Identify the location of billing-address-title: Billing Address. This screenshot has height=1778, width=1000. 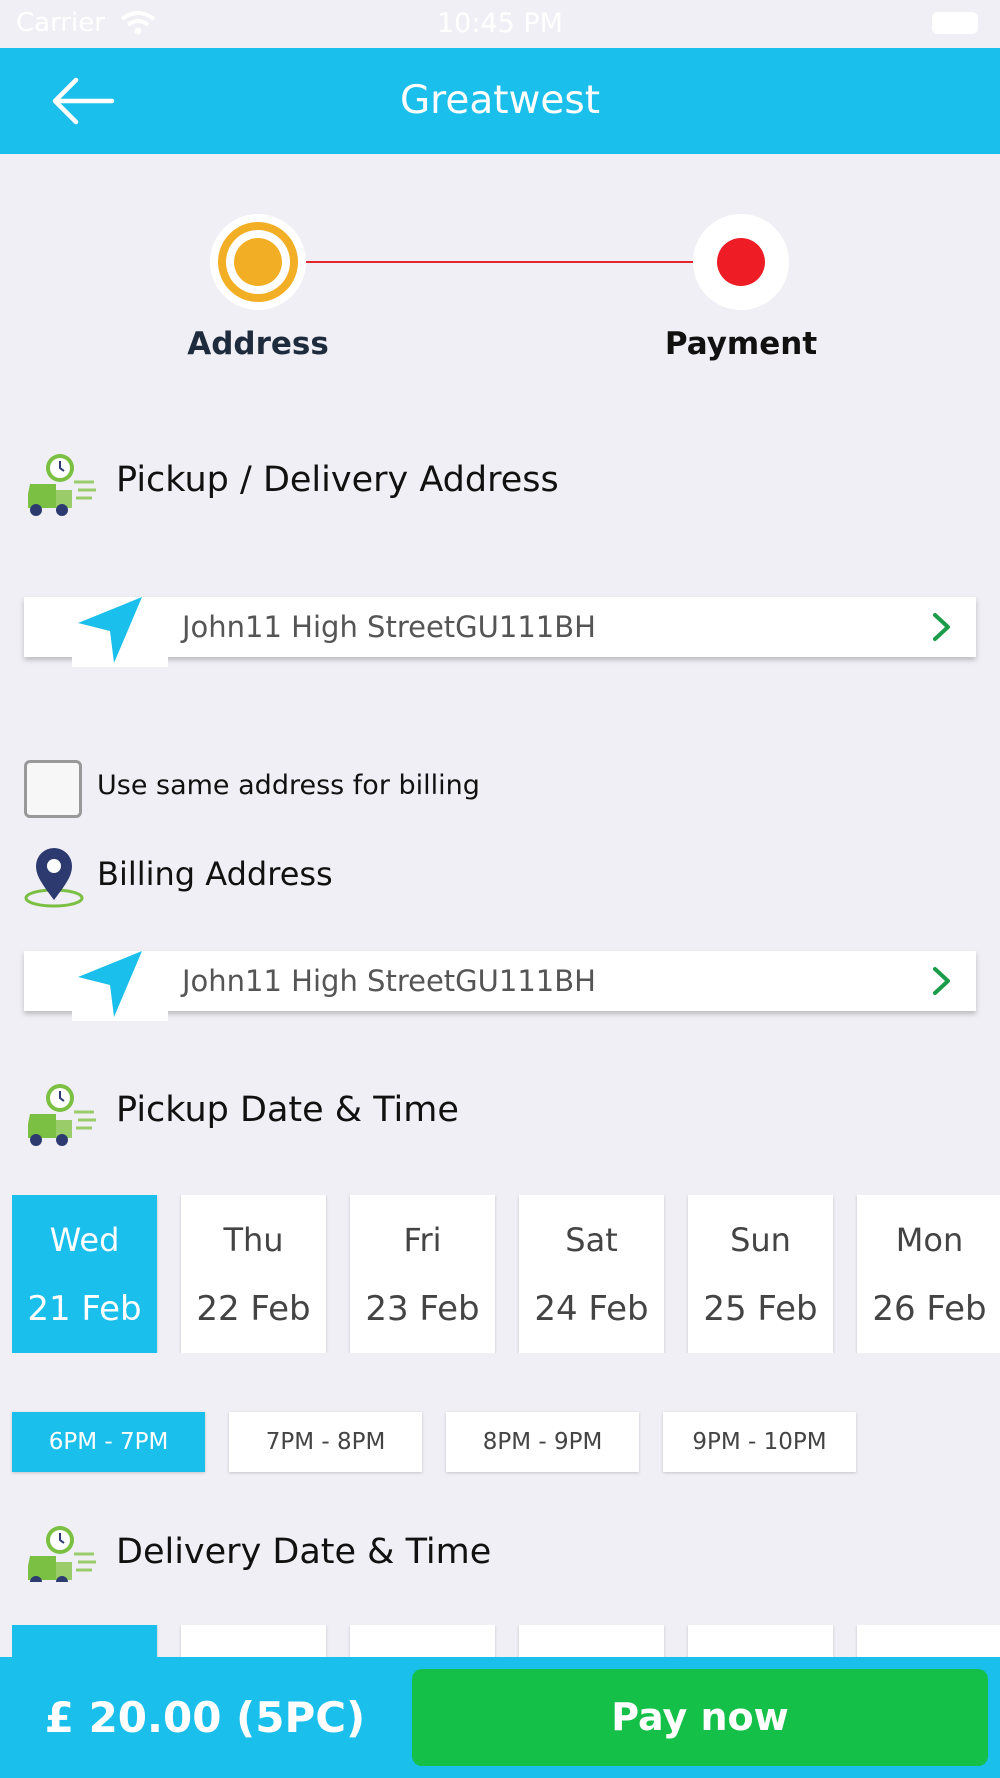
(215, 874).